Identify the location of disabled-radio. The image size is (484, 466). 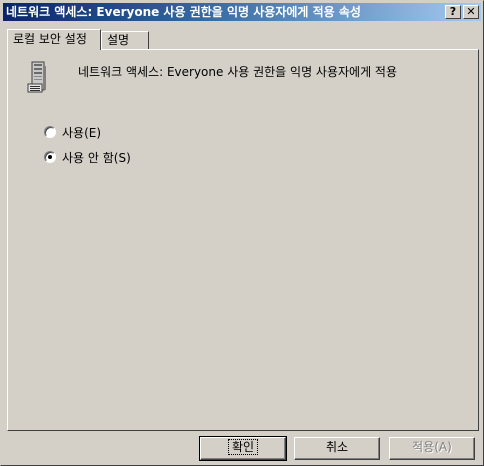
(50, 157).